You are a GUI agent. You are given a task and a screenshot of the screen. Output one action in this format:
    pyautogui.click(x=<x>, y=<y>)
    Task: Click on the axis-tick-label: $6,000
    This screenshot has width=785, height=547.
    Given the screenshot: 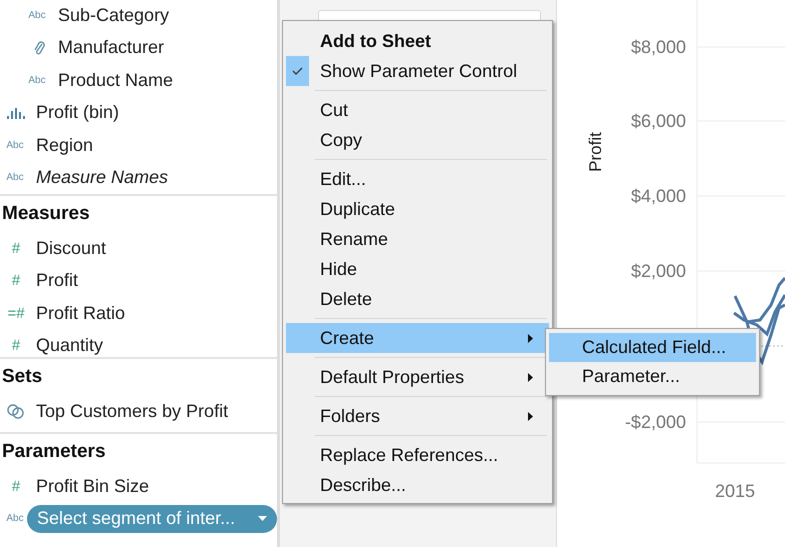 What is the action you would take?
    pyautogui.click(x=658, y=121)
    